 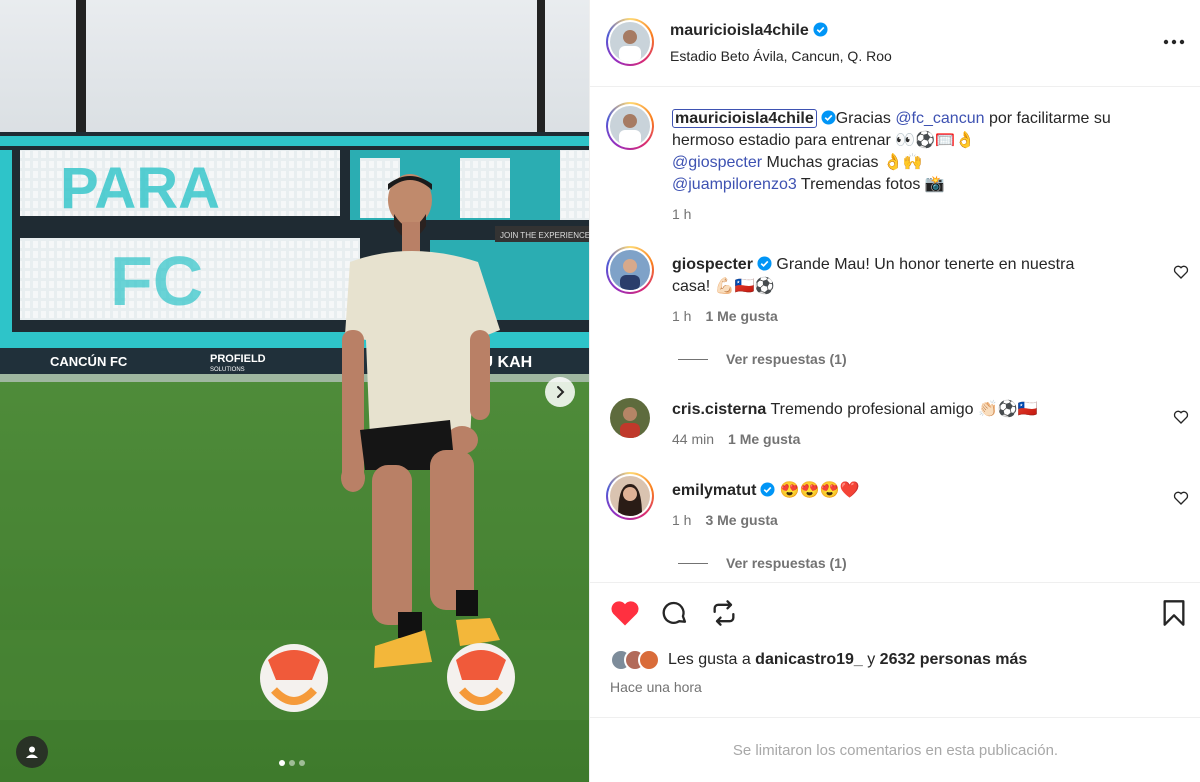 I want to click on commenter-username: cris.cisterna, so click(x=719, y=409).